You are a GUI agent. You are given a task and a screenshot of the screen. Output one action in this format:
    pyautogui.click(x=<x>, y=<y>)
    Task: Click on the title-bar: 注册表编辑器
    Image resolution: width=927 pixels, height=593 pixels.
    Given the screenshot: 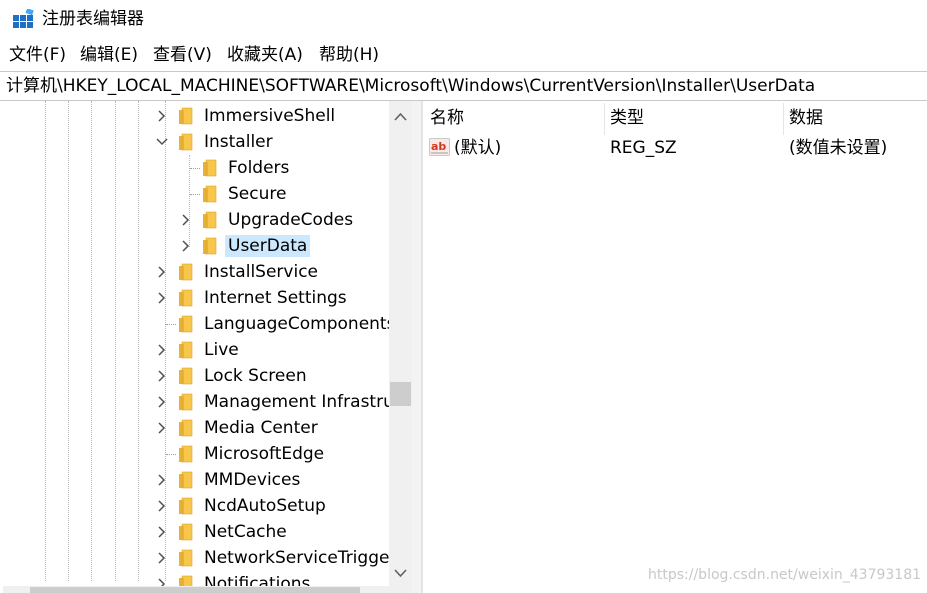 What is the action you would take?
    pyautogui.click(x=463, y=19)
    